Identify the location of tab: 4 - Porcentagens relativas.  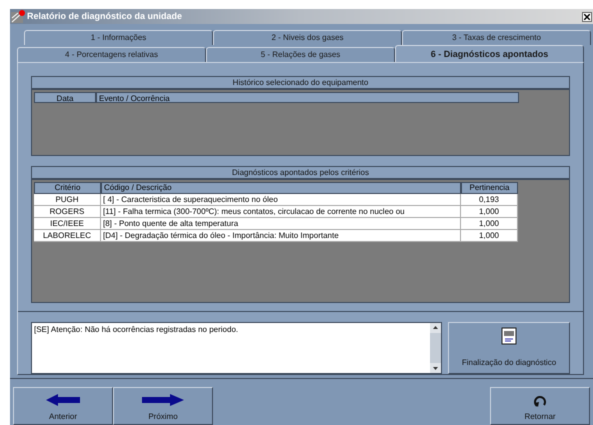
(111, 54).